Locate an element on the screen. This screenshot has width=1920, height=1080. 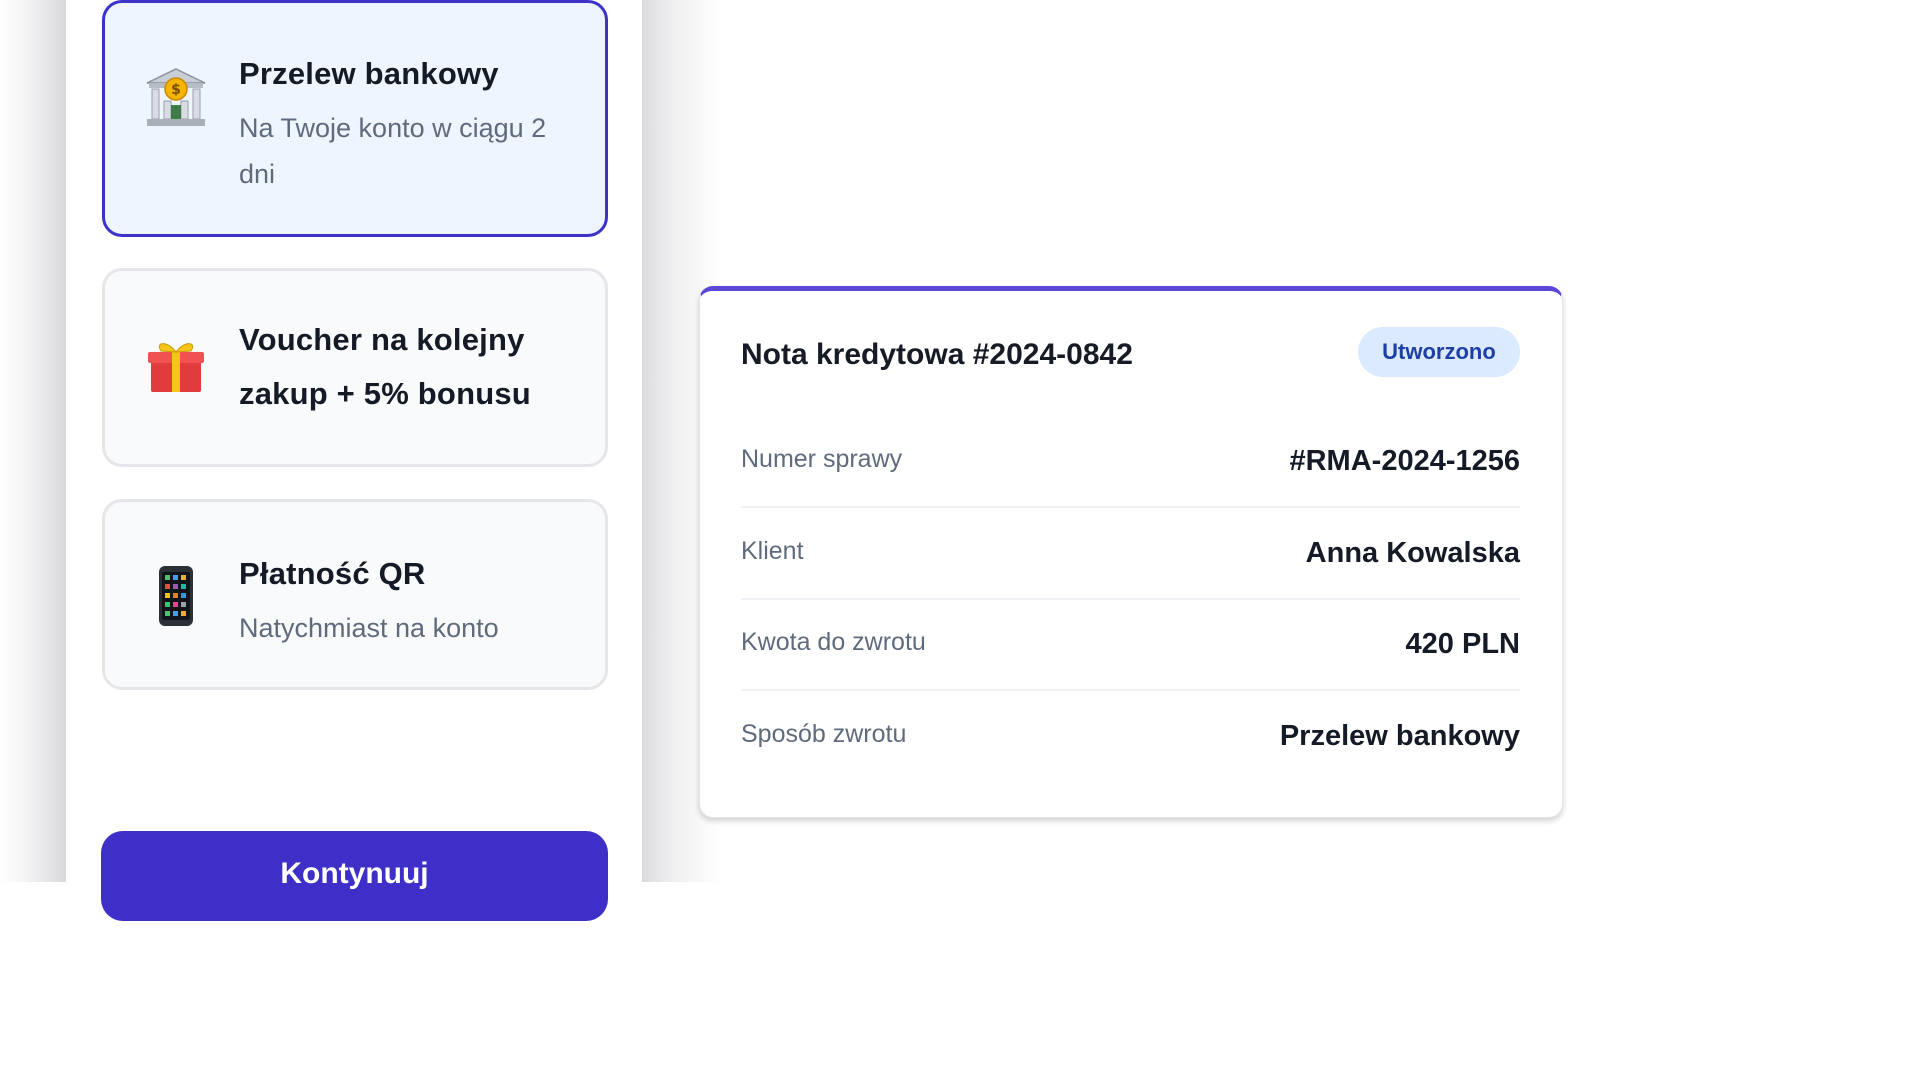
refund-option-subtitle: Natychmiast na konto is located at coordinates (369, 628).